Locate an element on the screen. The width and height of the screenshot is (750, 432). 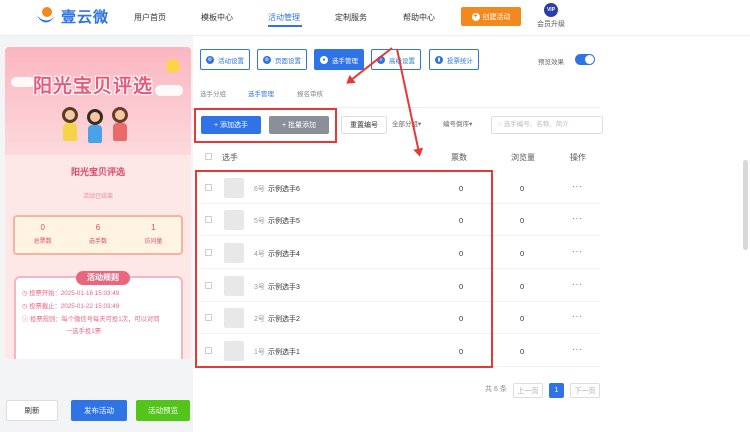
brand-name: 壹云微 is located at coordinates (85, 17).